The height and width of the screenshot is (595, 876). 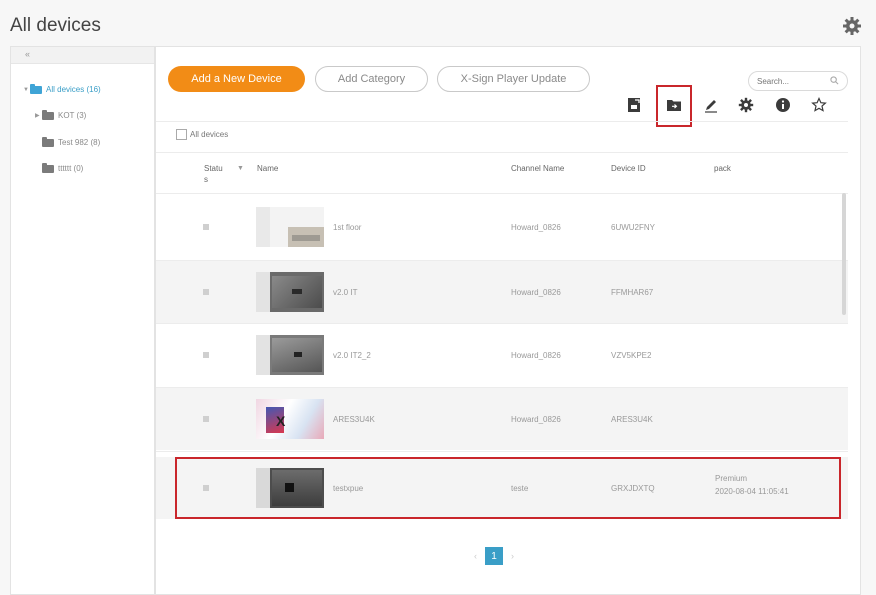 I want to click on column-header-name: Name, so click(x=267, y=168).